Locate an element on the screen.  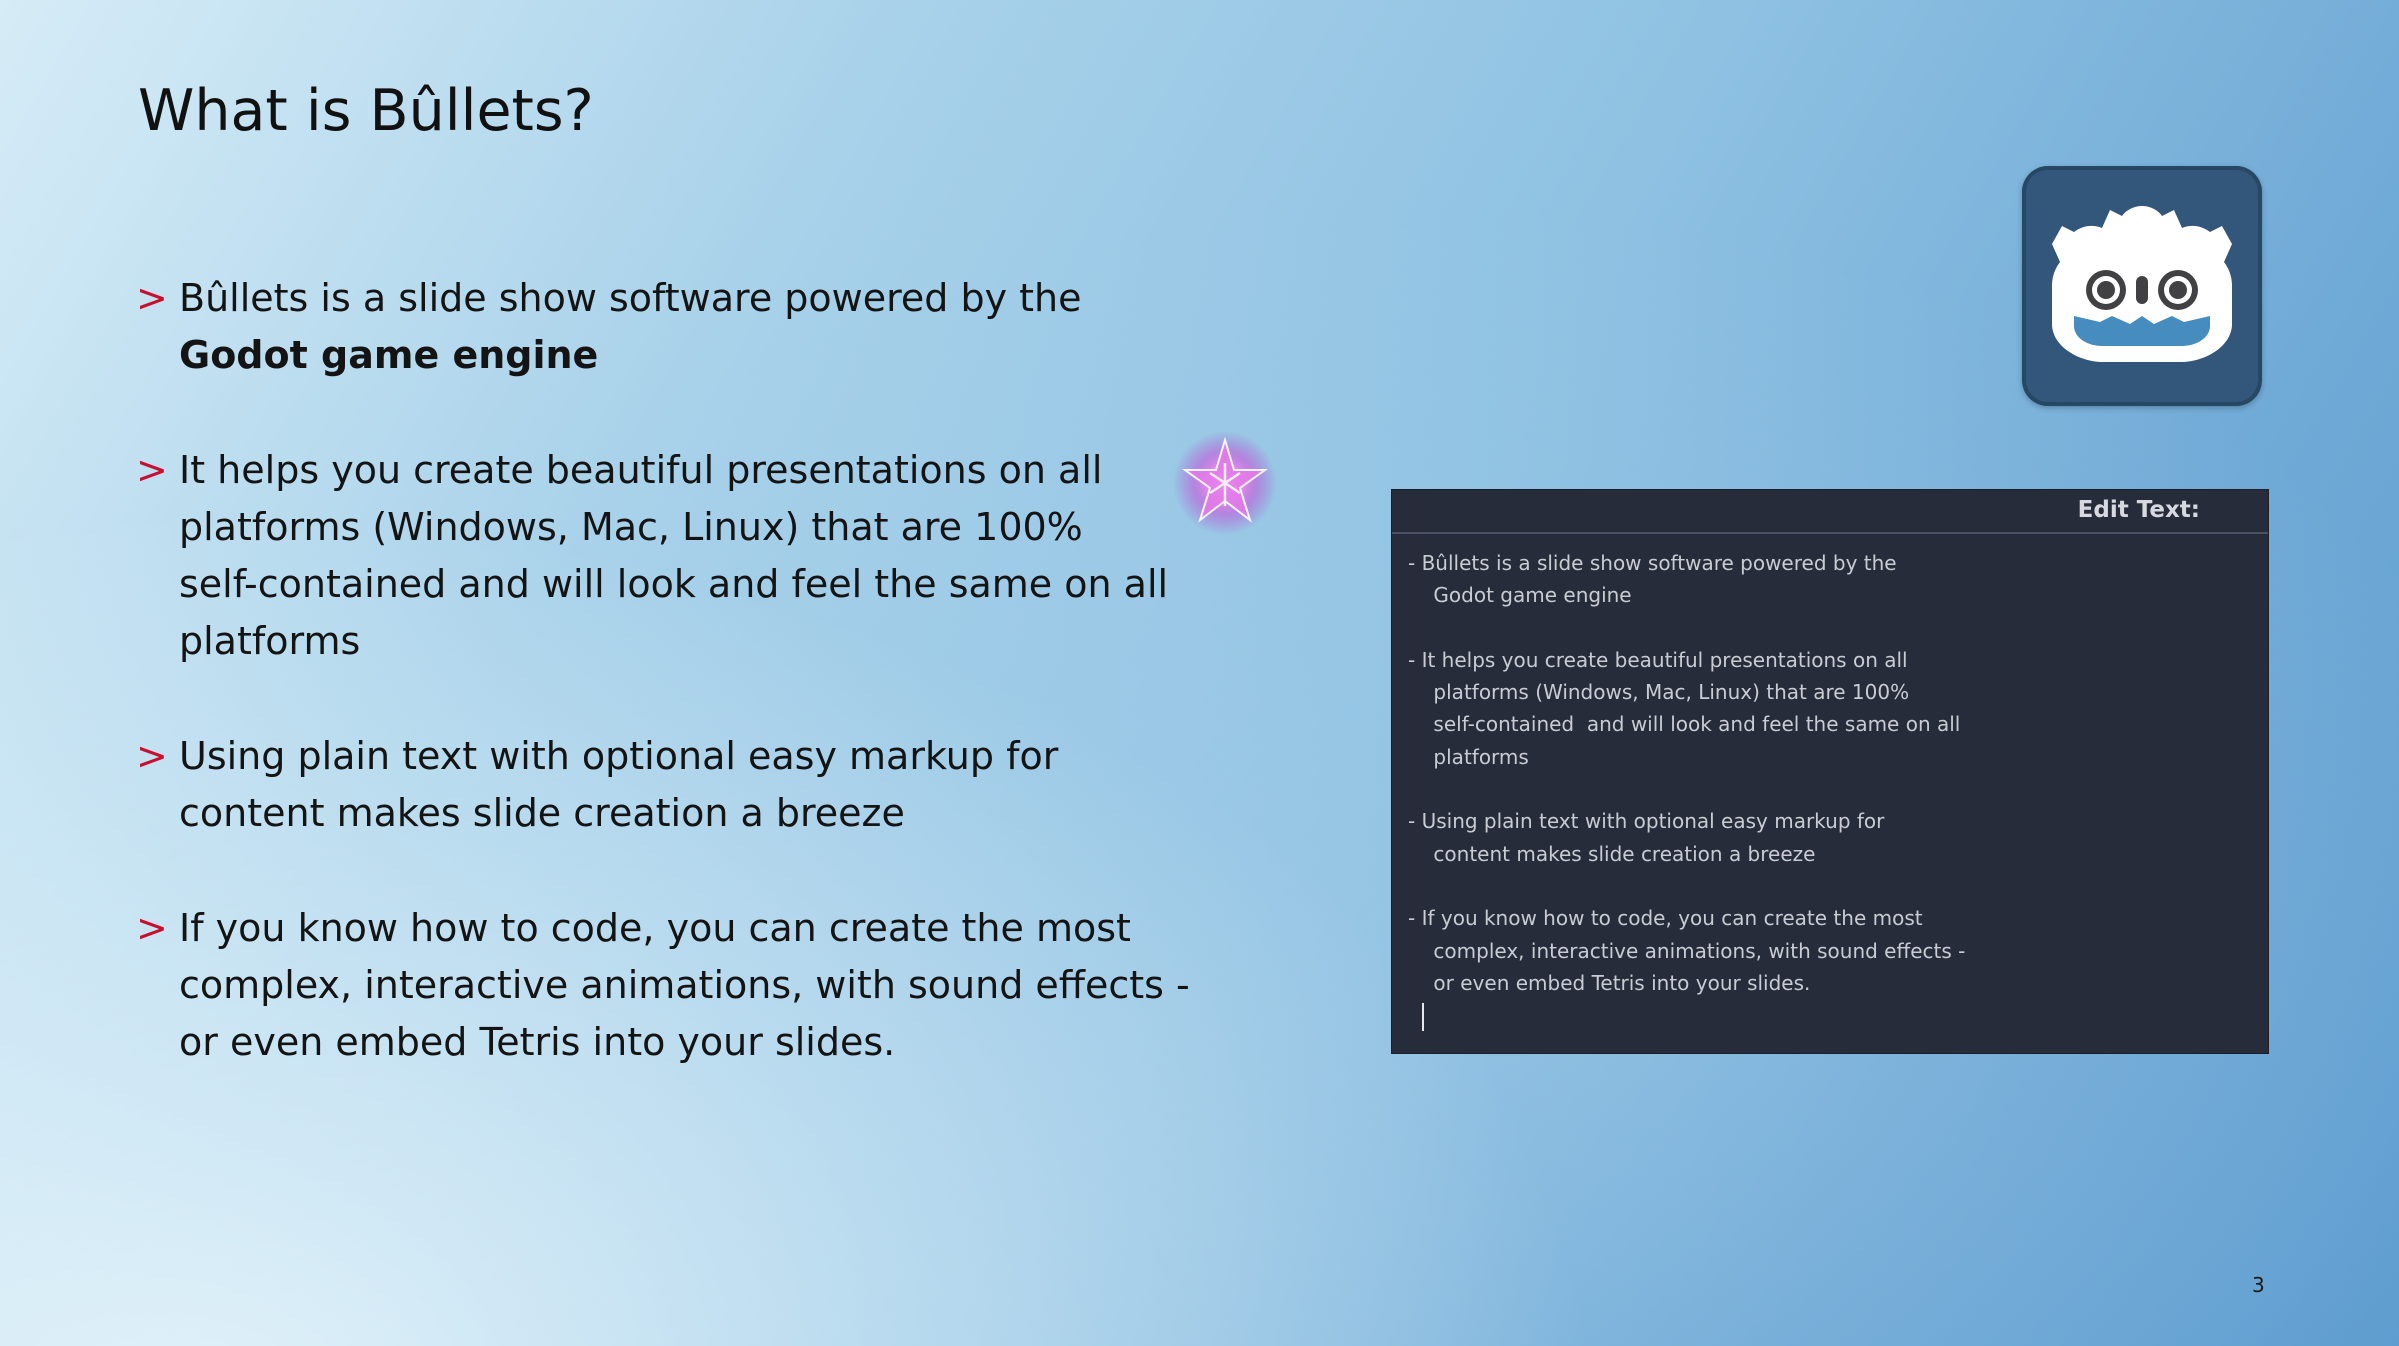
editor-line: content makes slide creation a breeze is located at coordinates (1612, 853).